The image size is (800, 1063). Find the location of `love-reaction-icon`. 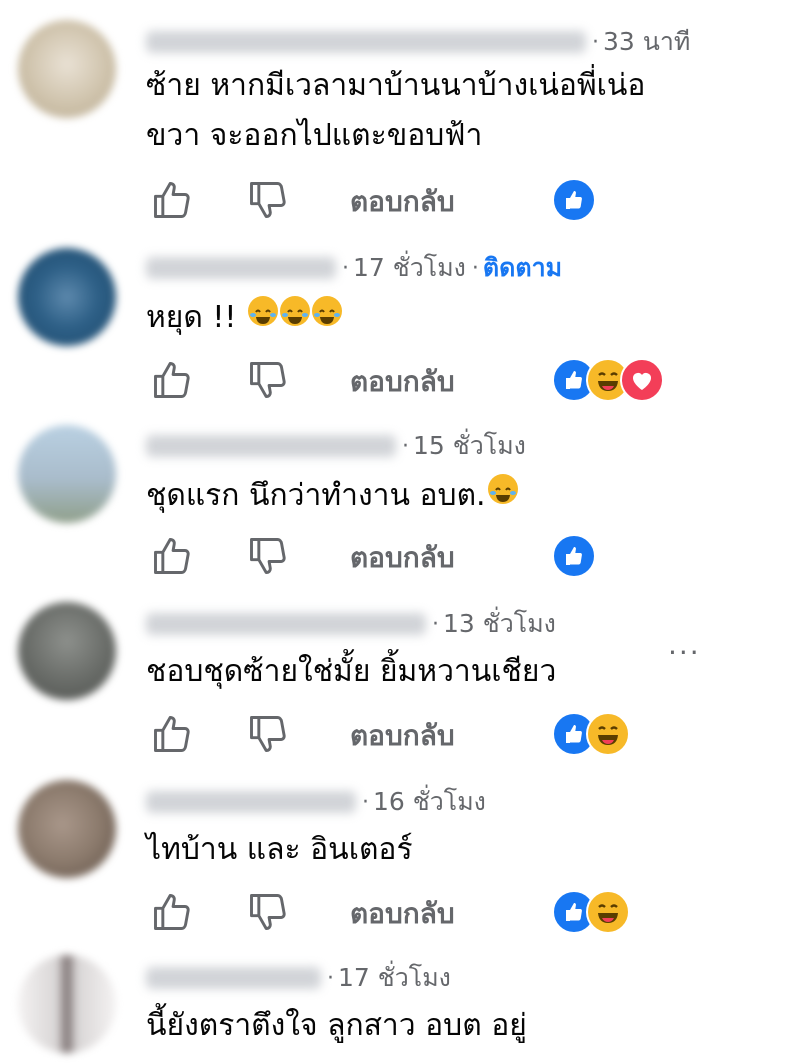

love-reaction-icon is located at coordinates (642, 380).